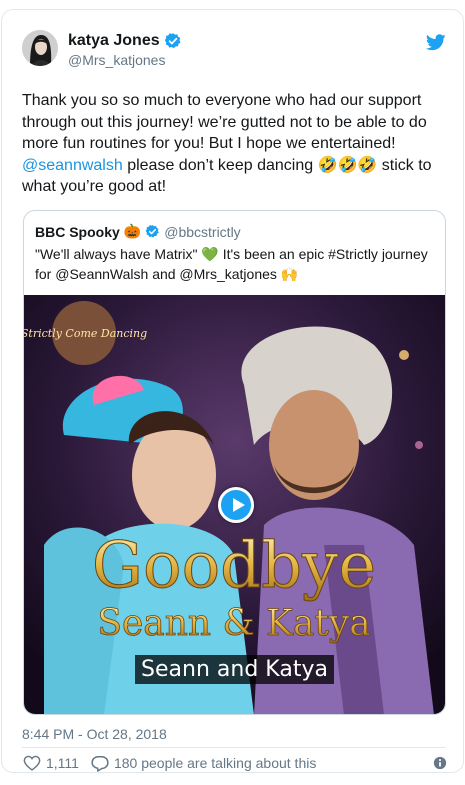 The height and width of the screenshot is (785, 465). Describe the element at coordinates (440, 763) in the screenshot. I see `info-icon` at that location.